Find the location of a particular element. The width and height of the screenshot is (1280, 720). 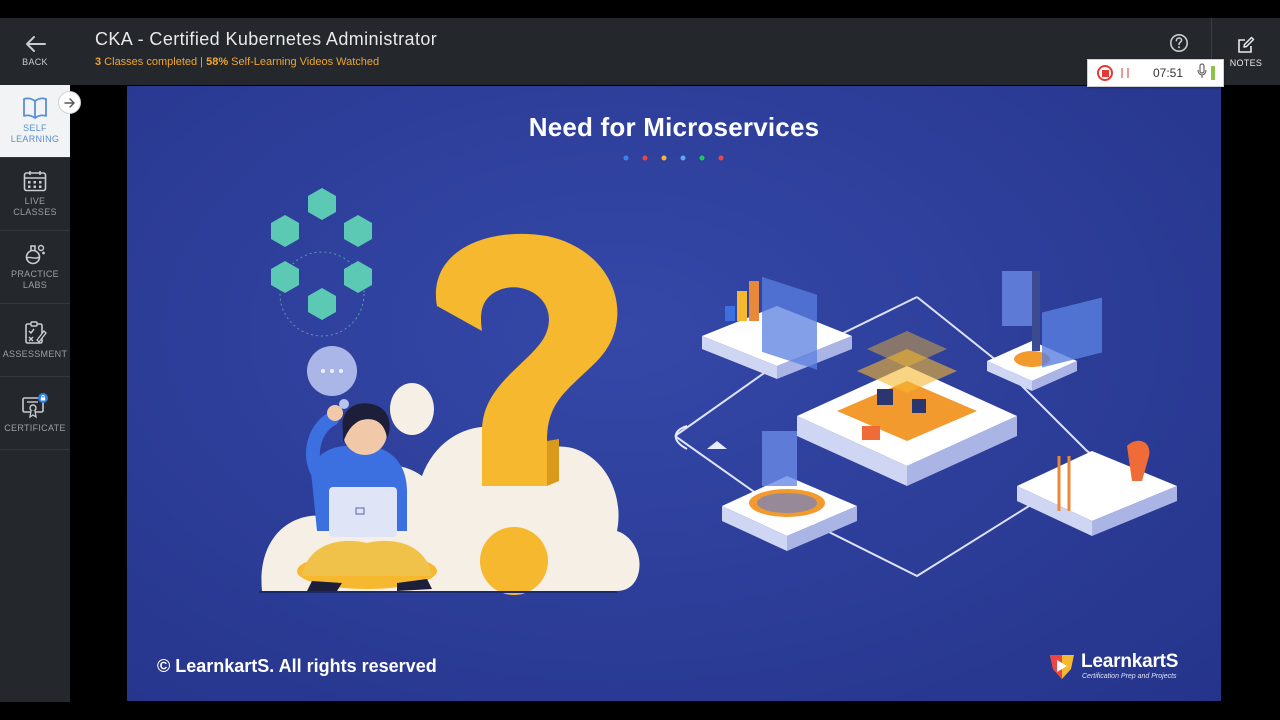

stop-recording-button is located at coordinates (1105, 73).